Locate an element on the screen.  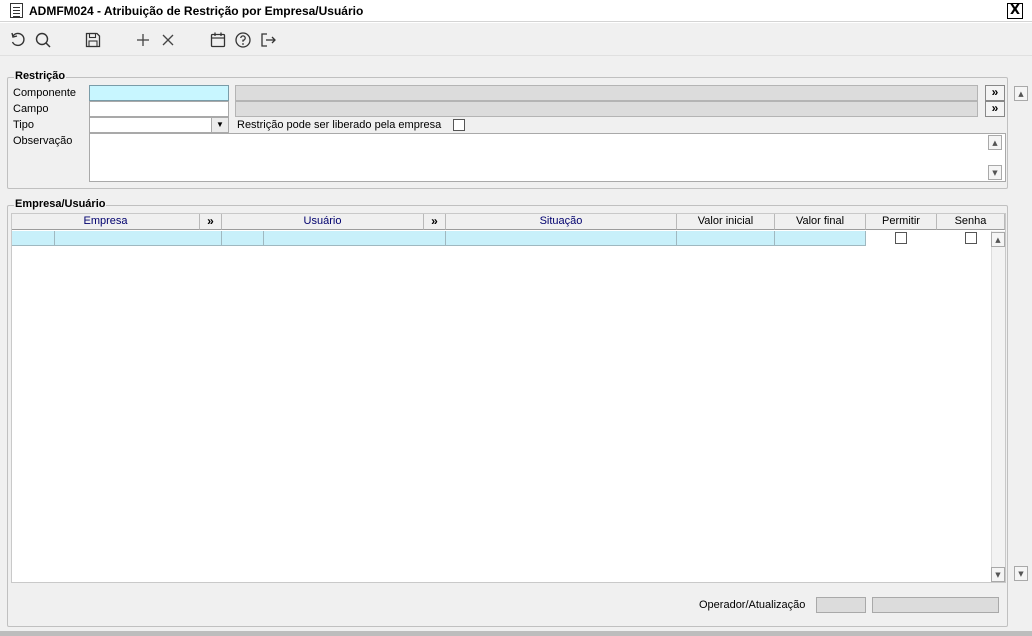
chevron-down-icon: ▼ is located at coordinates (219, 125).